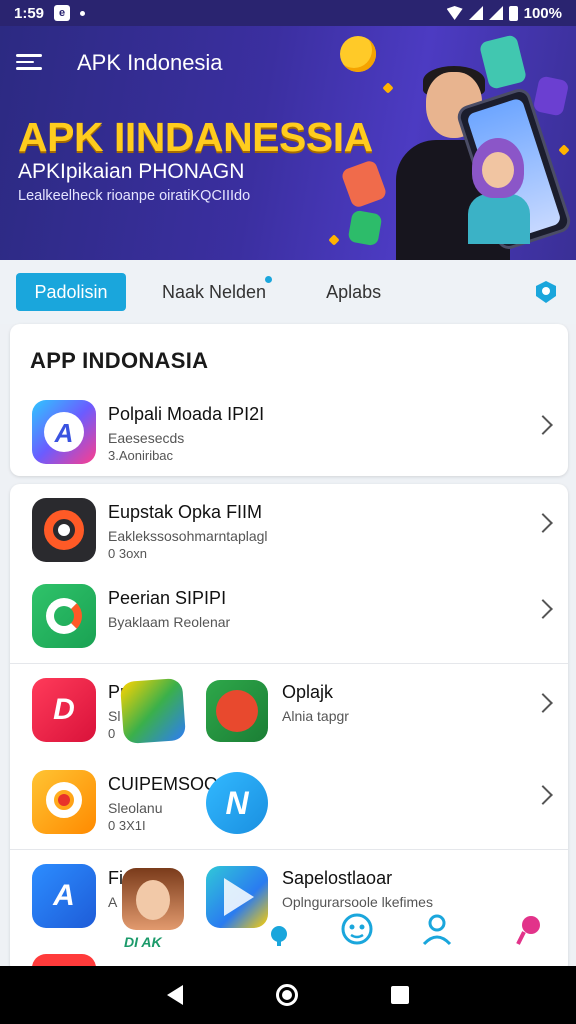  Describe the element at coordinates (134, 196) in the screenshot. I see `banner-tagline: Lealkeelheck rioanpe oiratiKQCIIIdo` at that location.